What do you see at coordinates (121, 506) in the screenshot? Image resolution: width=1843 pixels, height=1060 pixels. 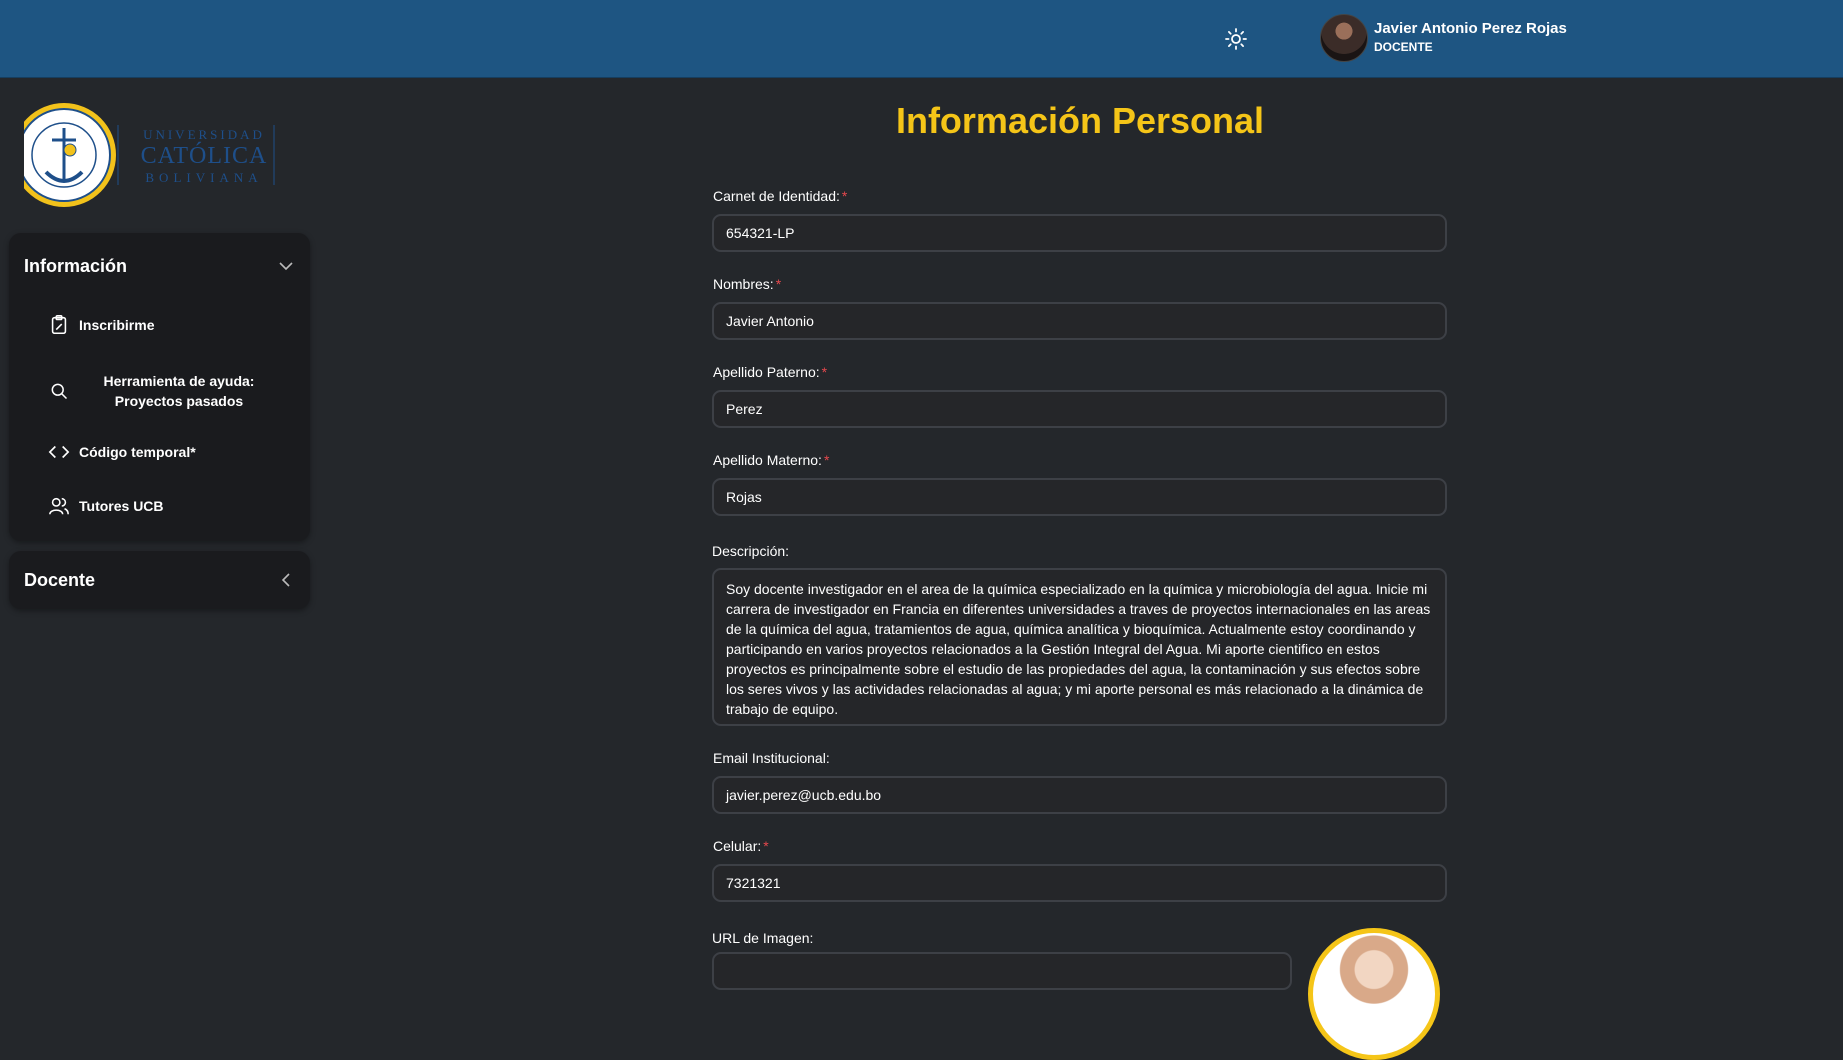 I see `sidebar-item-label: Tutores UCB` at bounding box center [121, 506].